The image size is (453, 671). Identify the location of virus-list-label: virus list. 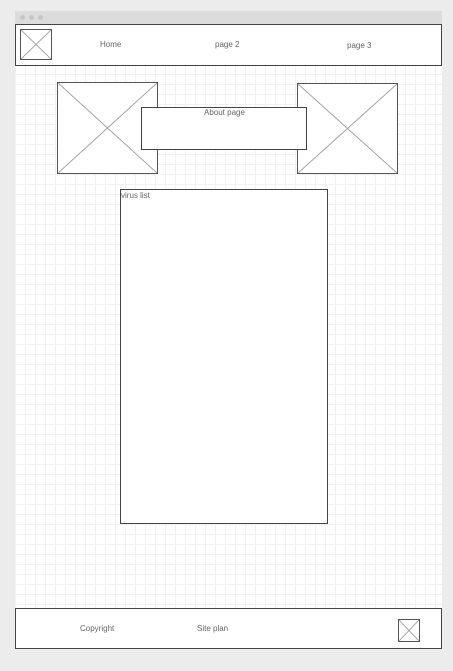
(135, 195).